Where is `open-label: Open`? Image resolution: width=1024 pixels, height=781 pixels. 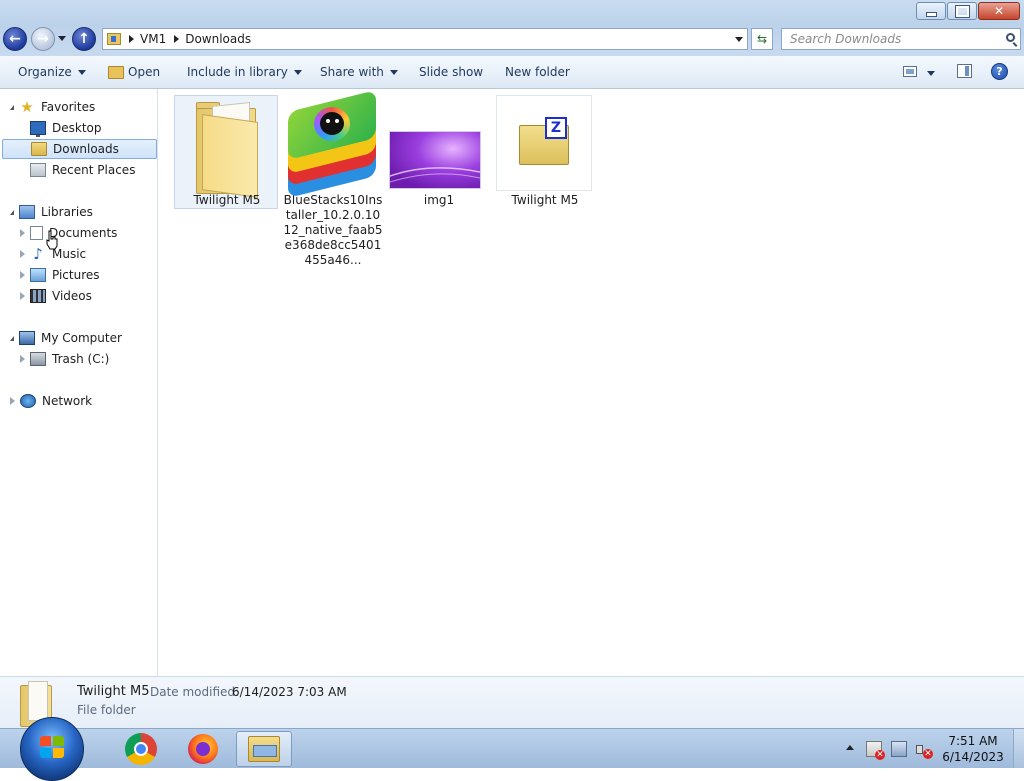
open-label: Open is located at coordinates (144, 72).